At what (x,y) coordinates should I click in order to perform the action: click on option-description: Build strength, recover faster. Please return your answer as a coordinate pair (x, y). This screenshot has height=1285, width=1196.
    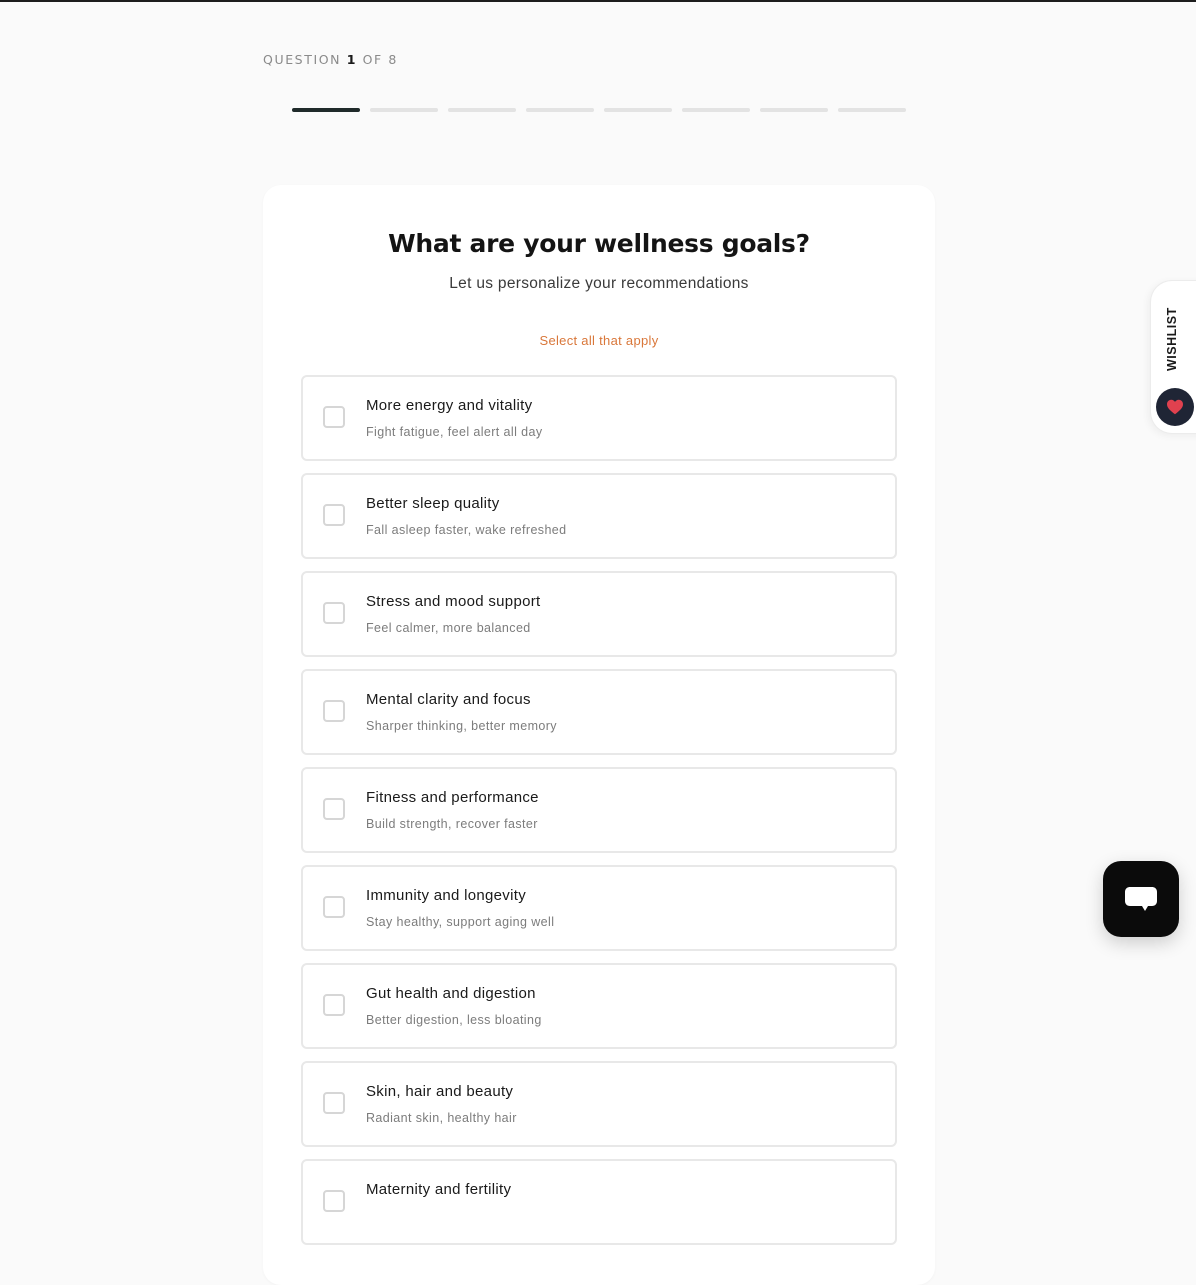
    Looking at the image, I should click on (452, 824).